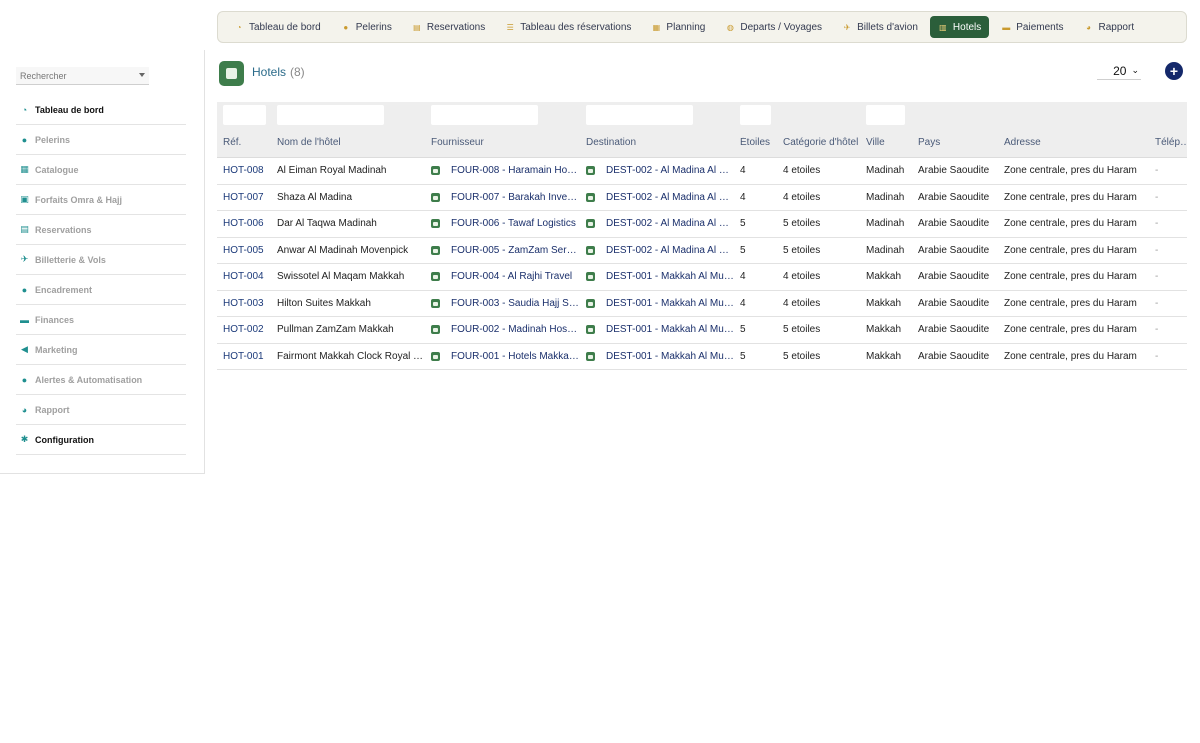 Image resolution: width=1200 pixels, height=743 pixels. What do you see at coordinates (248, 276) in the screenshot?
I see `hotel-ref-link: HOT-004` at bounding box center [248, 276].